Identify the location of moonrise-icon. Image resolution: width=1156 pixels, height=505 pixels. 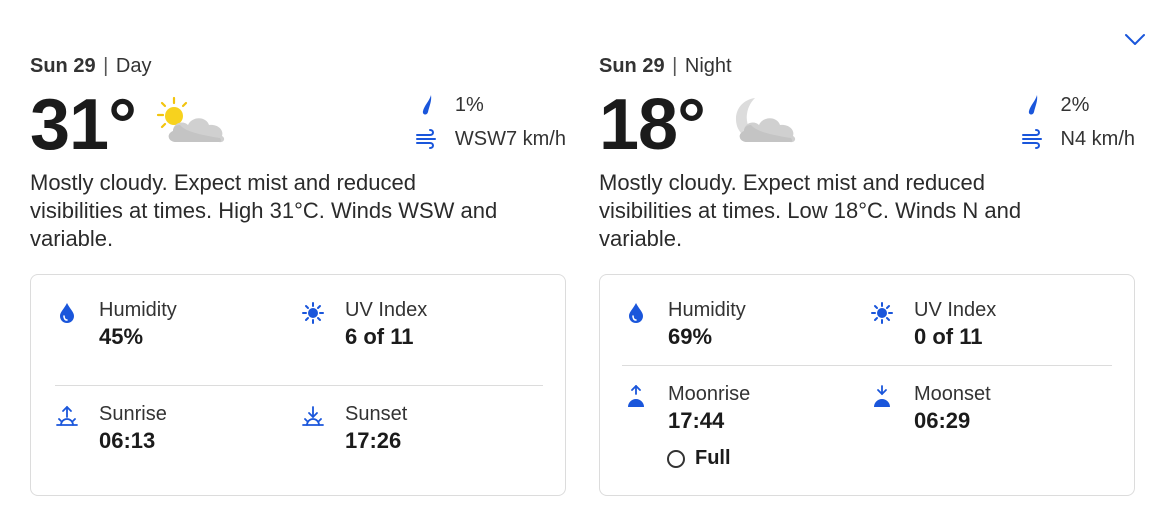
(636, 397).